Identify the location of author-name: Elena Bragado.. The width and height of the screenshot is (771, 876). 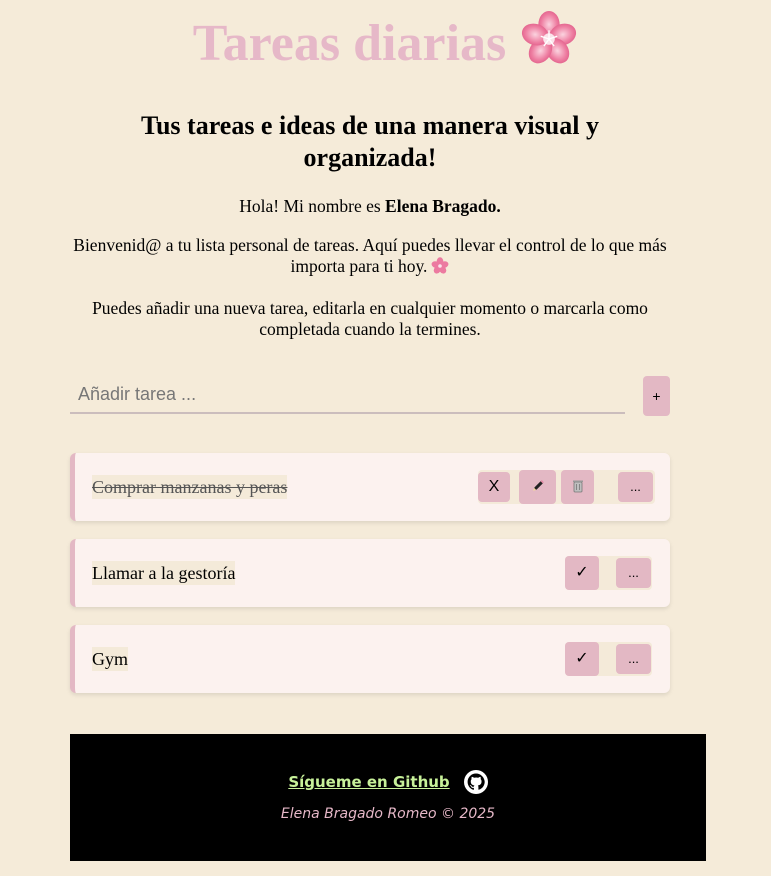
(443, 206).